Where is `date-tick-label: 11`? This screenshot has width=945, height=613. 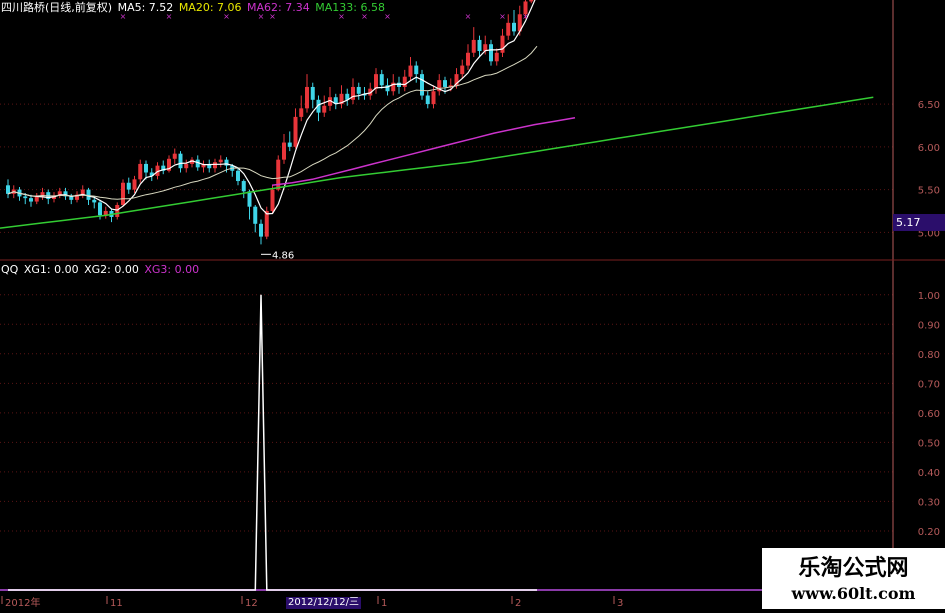
date-tick-label: 11 is located at coordinates (116, 603).